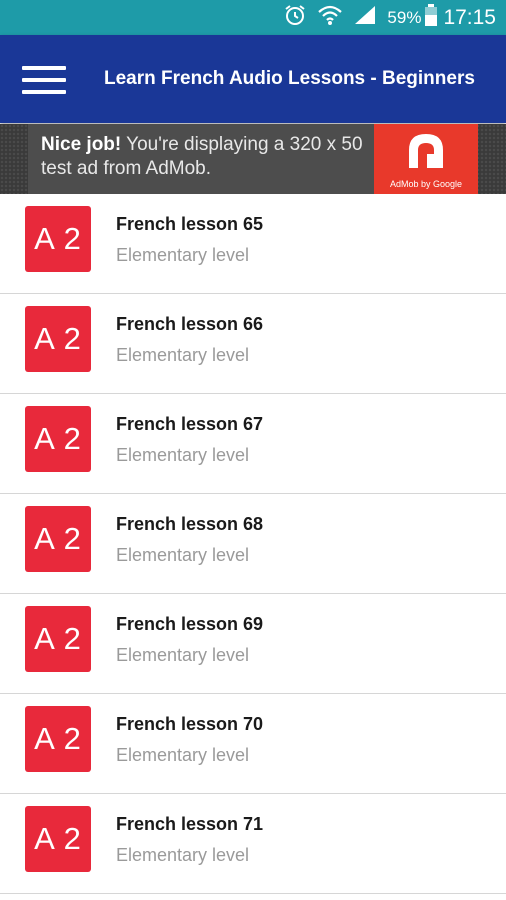 The width and height of the screenshot is (506, 900). Describe the element at coordinates (253, 844) in the screenshot. I see `list-item: A 2 French lesson 71 Elementary level` at that location.